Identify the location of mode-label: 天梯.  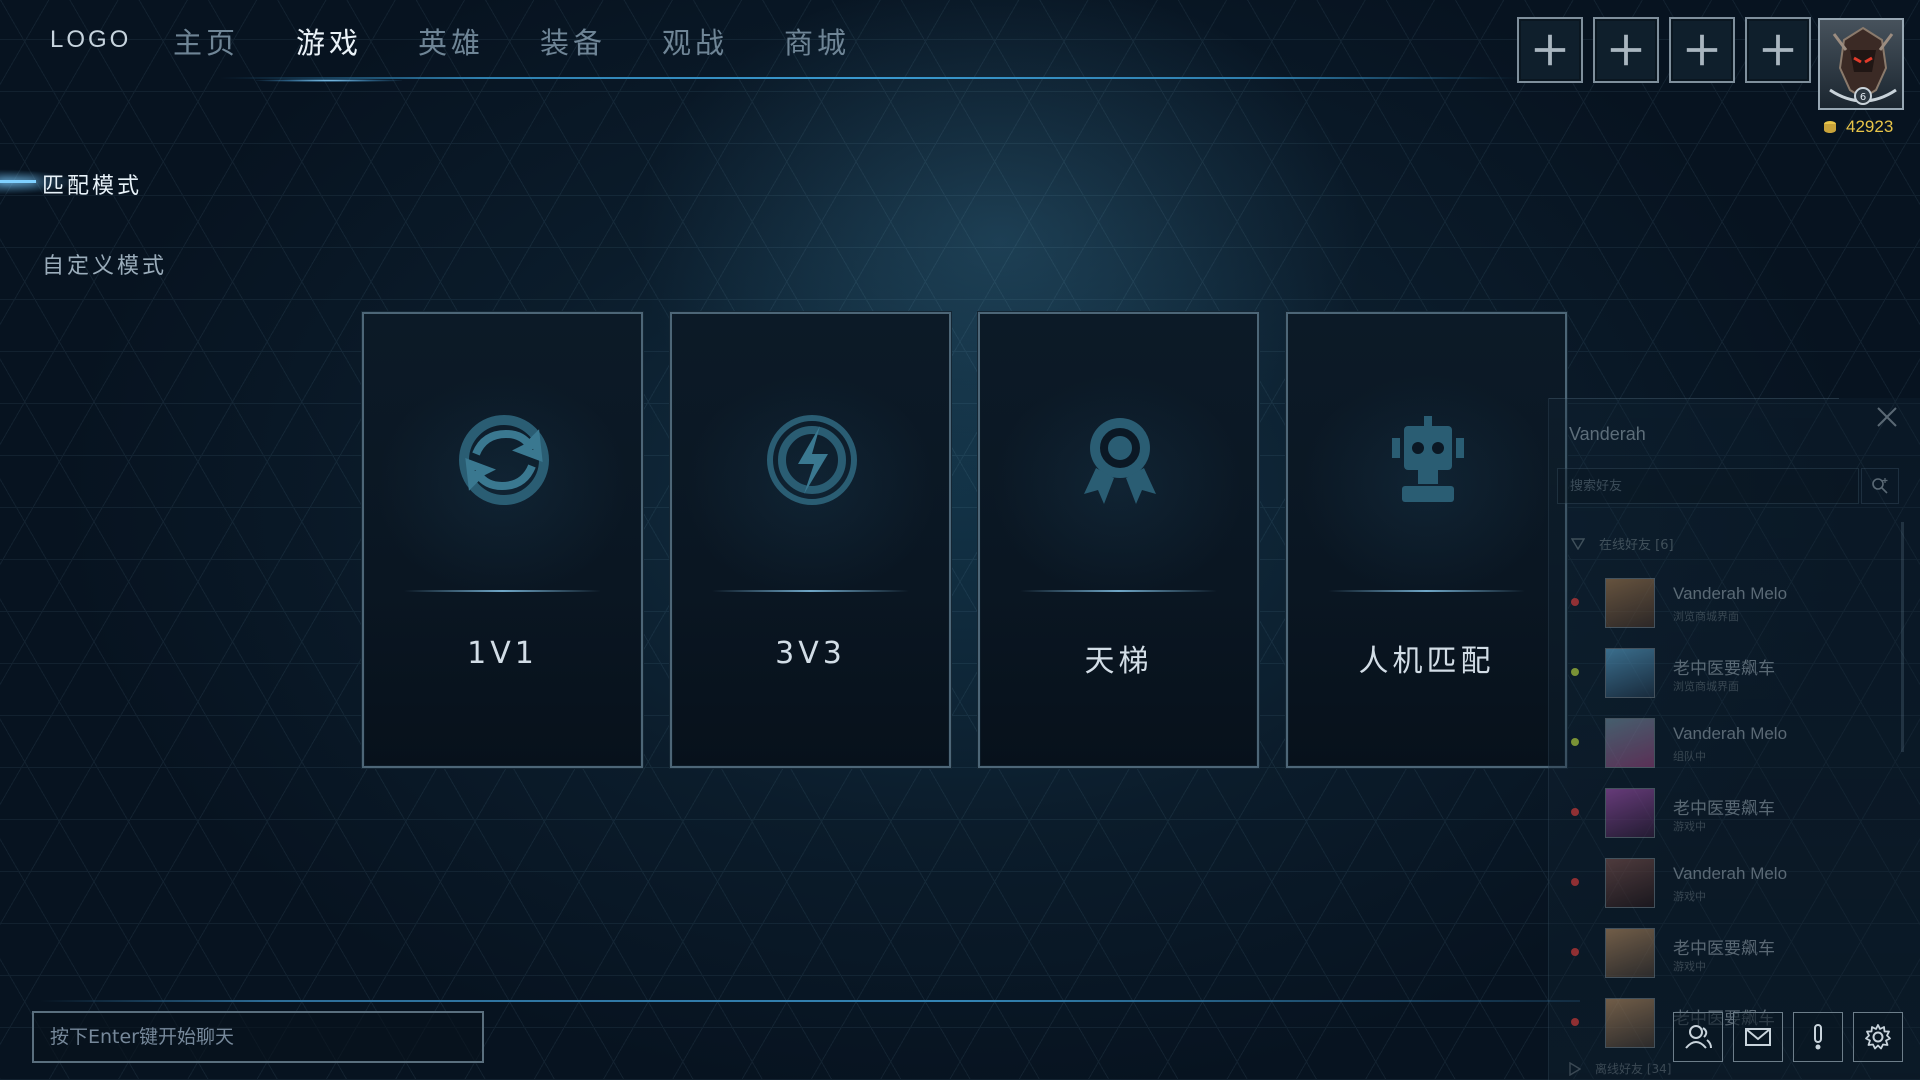
(1118, 661).